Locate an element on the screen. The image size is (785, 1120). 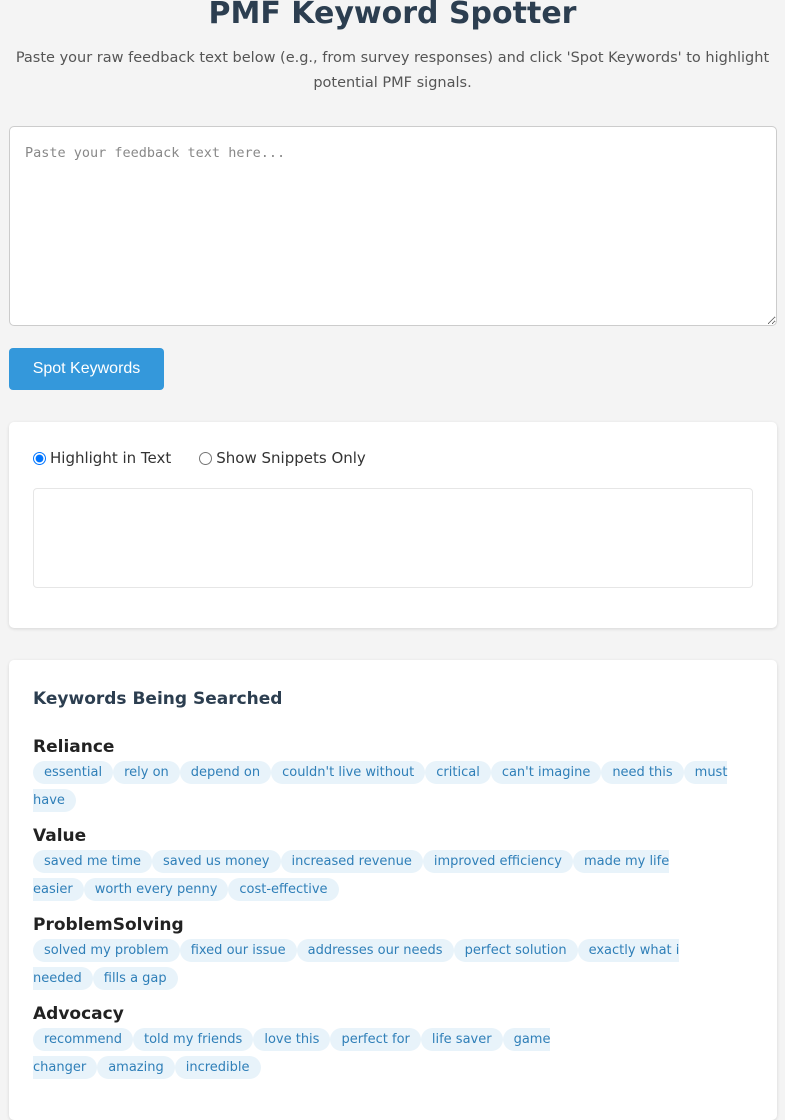
spot-keywords-button: Spot Keywords is located at coordinates (86, 369).